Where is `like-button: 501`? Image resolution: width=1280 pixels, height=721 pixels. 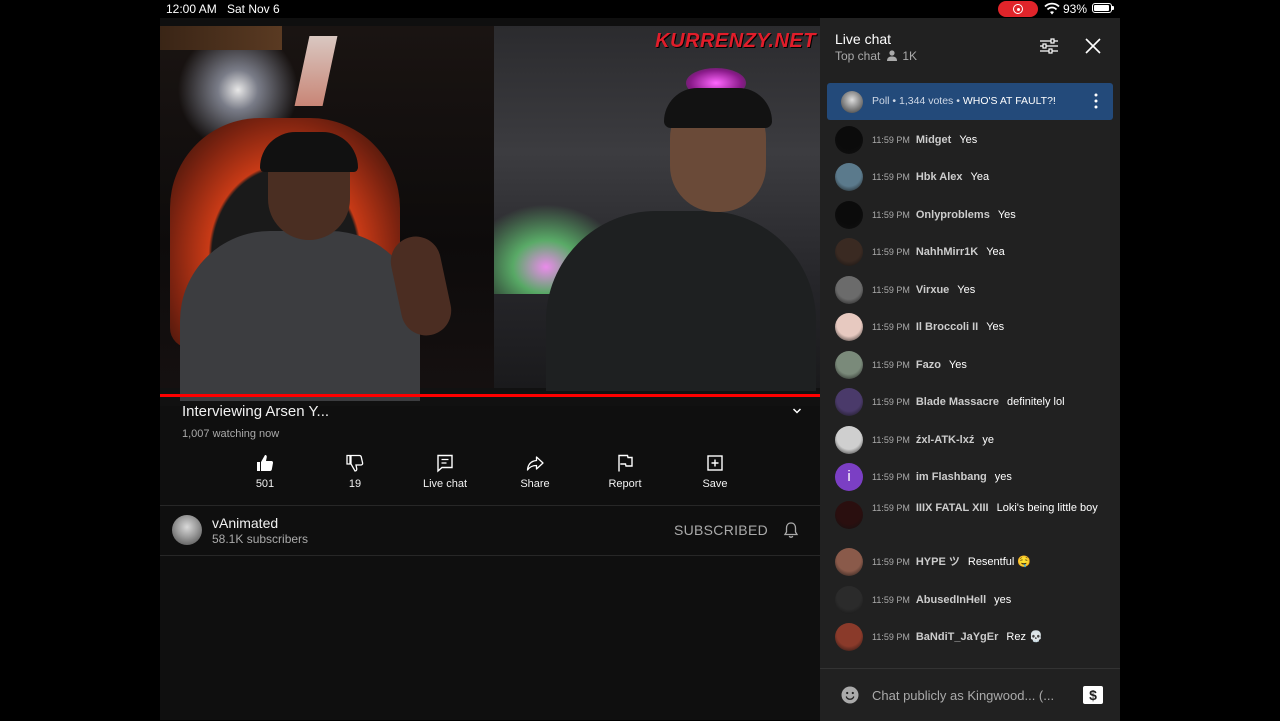
like-button: 501 is located at coordinates (265, 471).